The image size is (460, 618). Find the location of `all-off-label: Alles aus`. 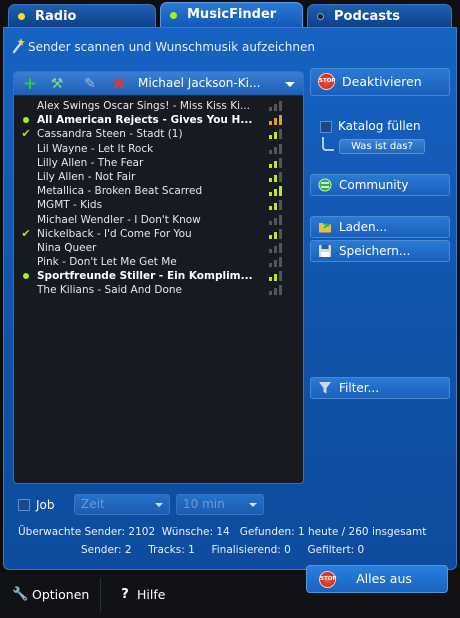

all-off-label: Alles aus is located at coordinates (384, 578).